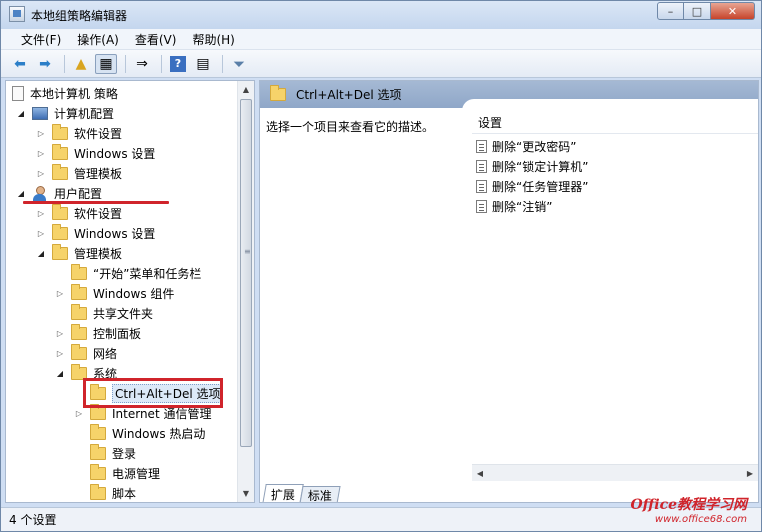 This screenshot has width=762, height=532. What do you see at coordinates (124, 453) in the screenshot?
I see `tree-item-label: 登录` at bounding box center [124, 453].